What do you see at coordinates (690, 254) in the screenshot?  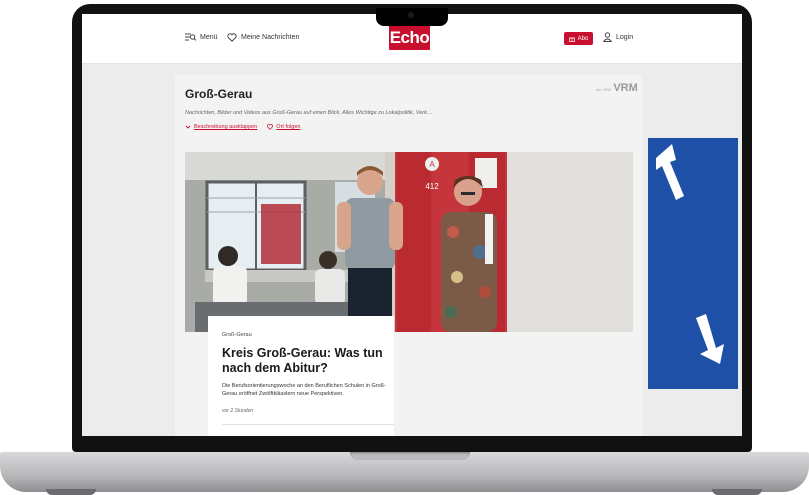 I see `arrow-icon` at bounding box center [690, 254].